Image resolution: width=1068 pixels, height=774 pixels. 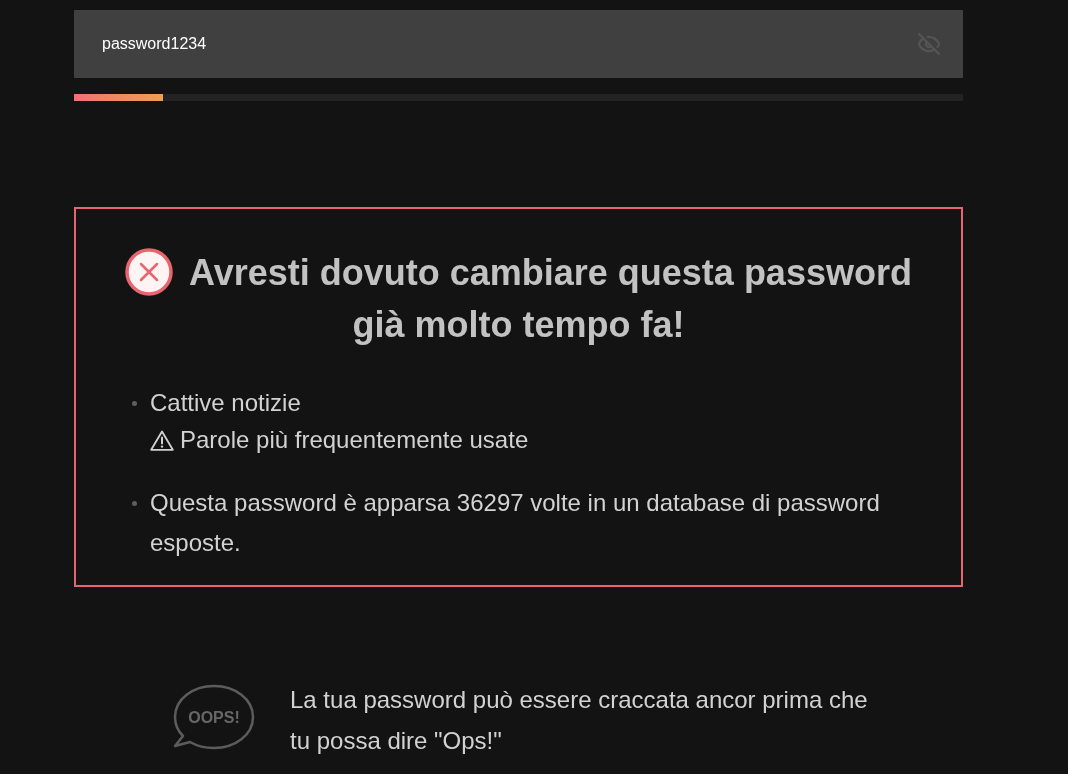 I want to click on warning-icon, so click(x=162, y=440).